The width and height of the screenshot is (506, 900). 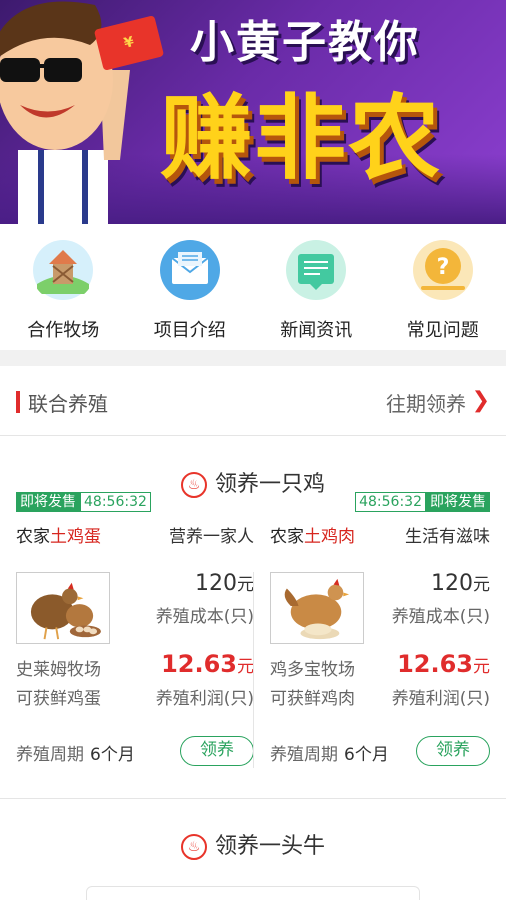 I want to click on reward-text: 可获鲜鸡蛋, so click(x=58, y=699).